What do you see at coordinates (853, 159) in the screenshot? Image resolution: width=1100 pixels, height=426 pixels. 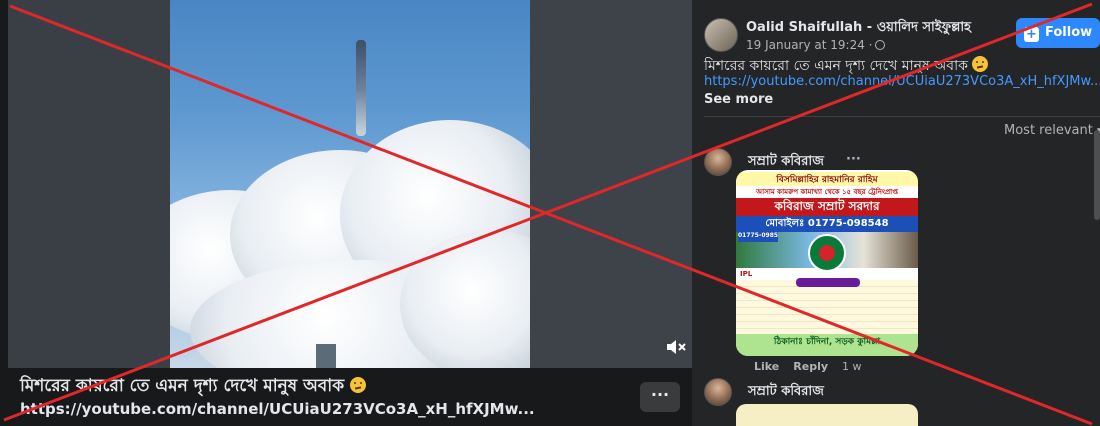 I see `comment-options-button: ···` at bounding box center [853, 159].